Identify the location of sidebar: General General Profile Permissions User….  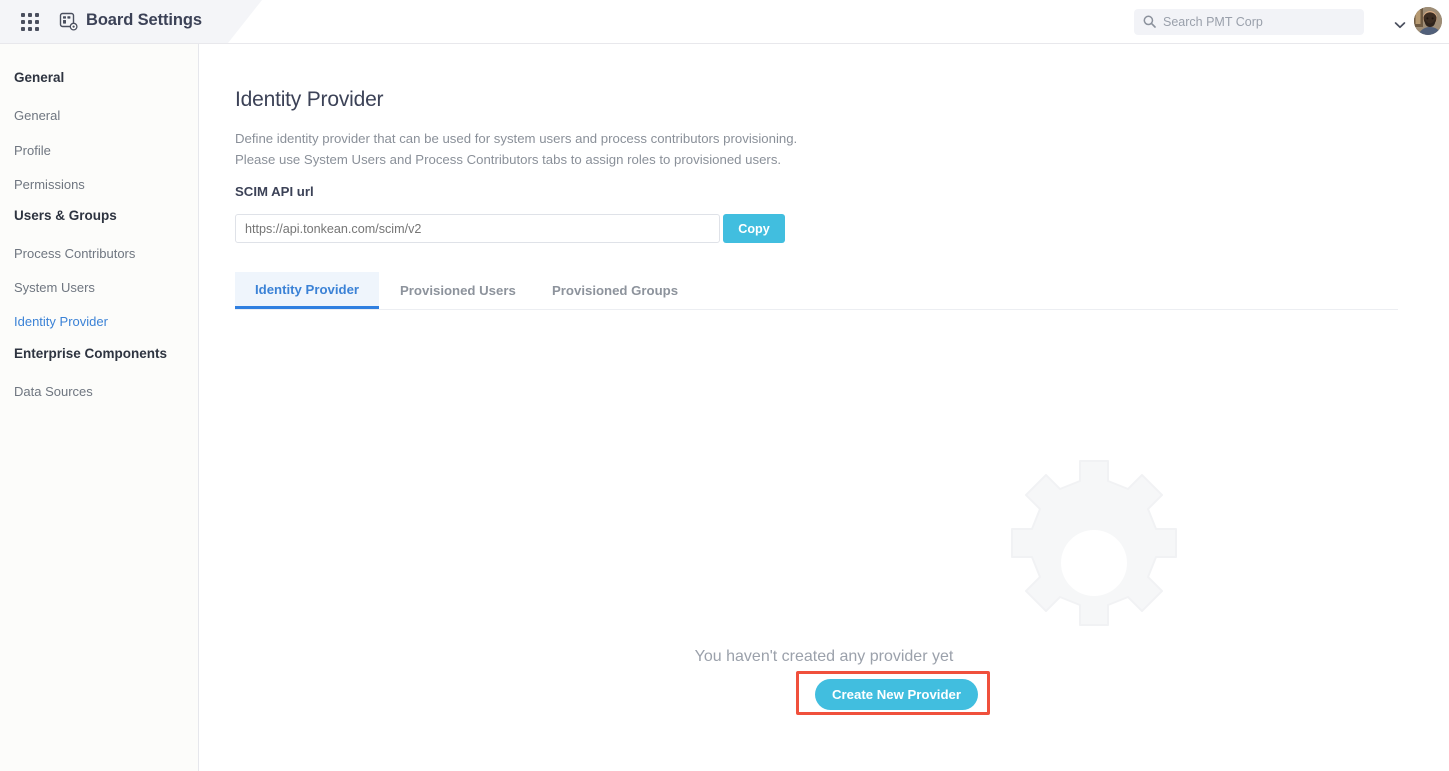
(99, 407).